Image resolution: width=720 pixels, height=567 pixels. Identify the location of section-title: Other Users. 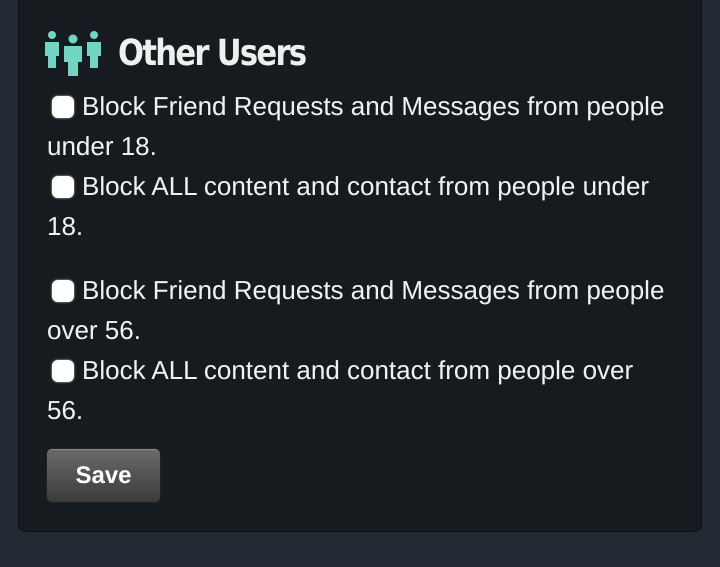
(212, 53).